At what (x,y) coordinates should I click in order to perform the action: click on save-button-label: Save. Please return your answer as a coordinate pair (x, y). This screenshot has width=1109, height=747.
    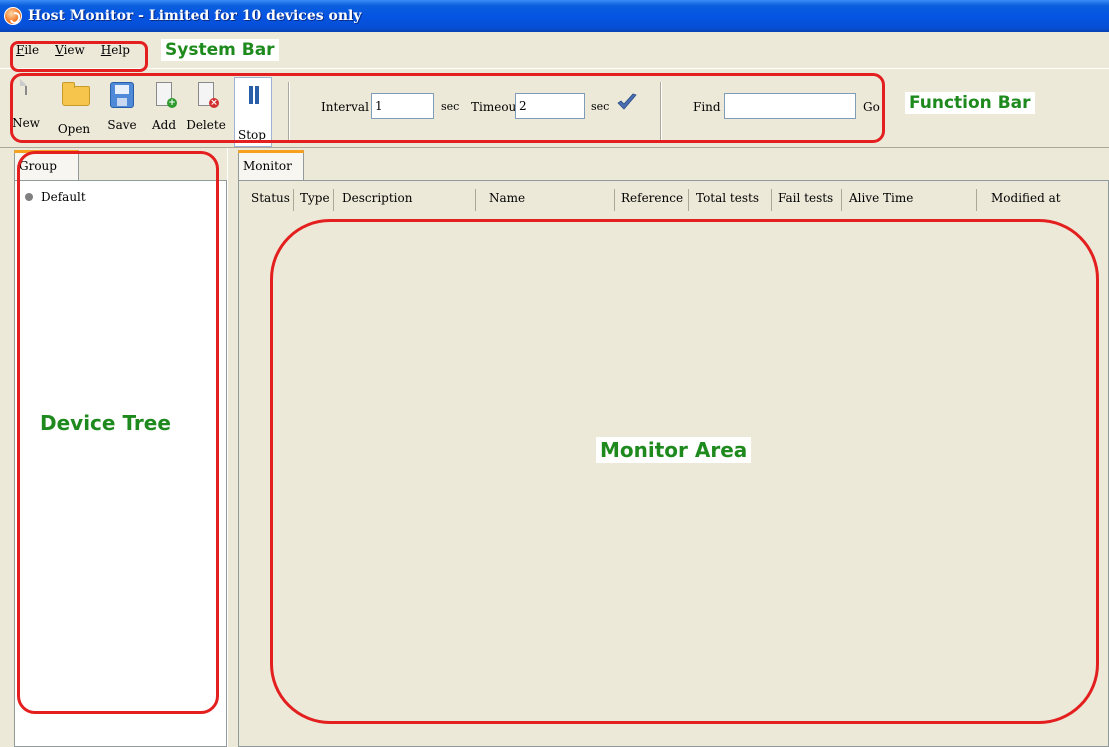
    Looking at the image, I should click on (122, 125).